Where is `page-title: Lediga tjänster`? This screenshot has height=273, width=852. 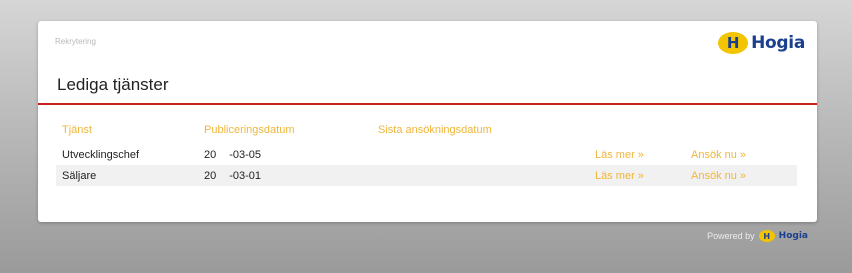 page-title: Lediga tjänster is located at coordinates (113, 84).